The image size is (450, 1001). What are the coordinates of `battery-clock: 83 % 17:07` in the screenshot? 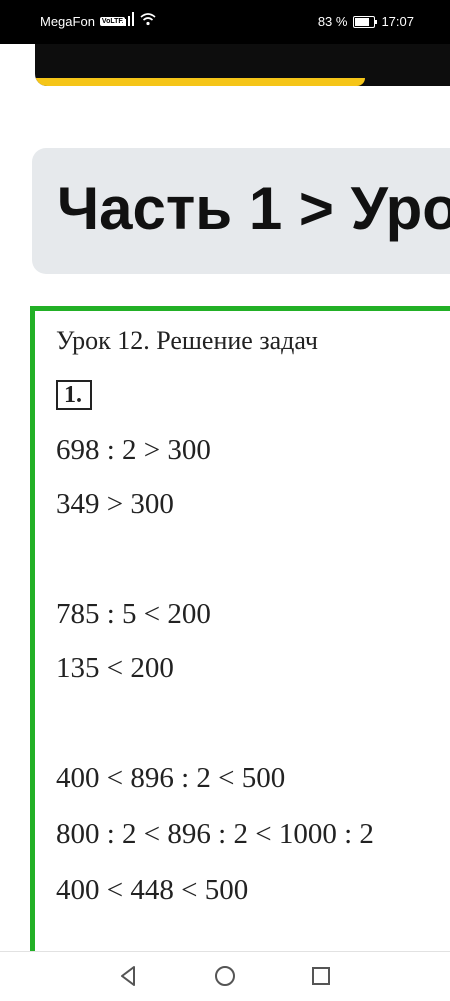 It's located at (366, 21).